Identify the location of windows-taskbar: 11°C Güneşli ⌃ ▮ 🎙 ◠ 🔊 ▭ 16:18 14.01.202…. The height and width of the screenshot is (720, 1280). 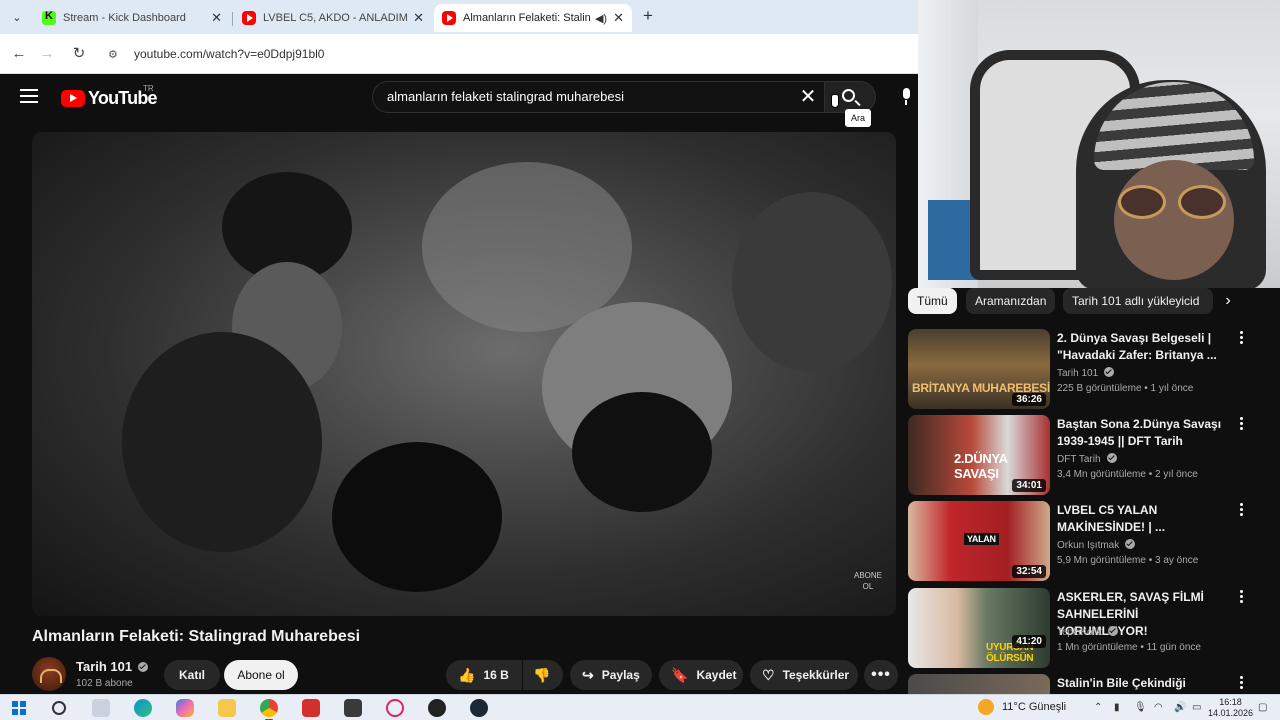
(640, 707).